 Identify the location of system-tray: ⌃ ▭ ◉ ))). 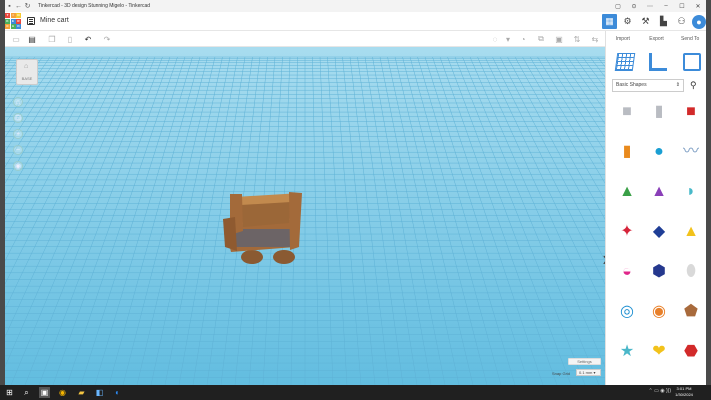
(660, 391).